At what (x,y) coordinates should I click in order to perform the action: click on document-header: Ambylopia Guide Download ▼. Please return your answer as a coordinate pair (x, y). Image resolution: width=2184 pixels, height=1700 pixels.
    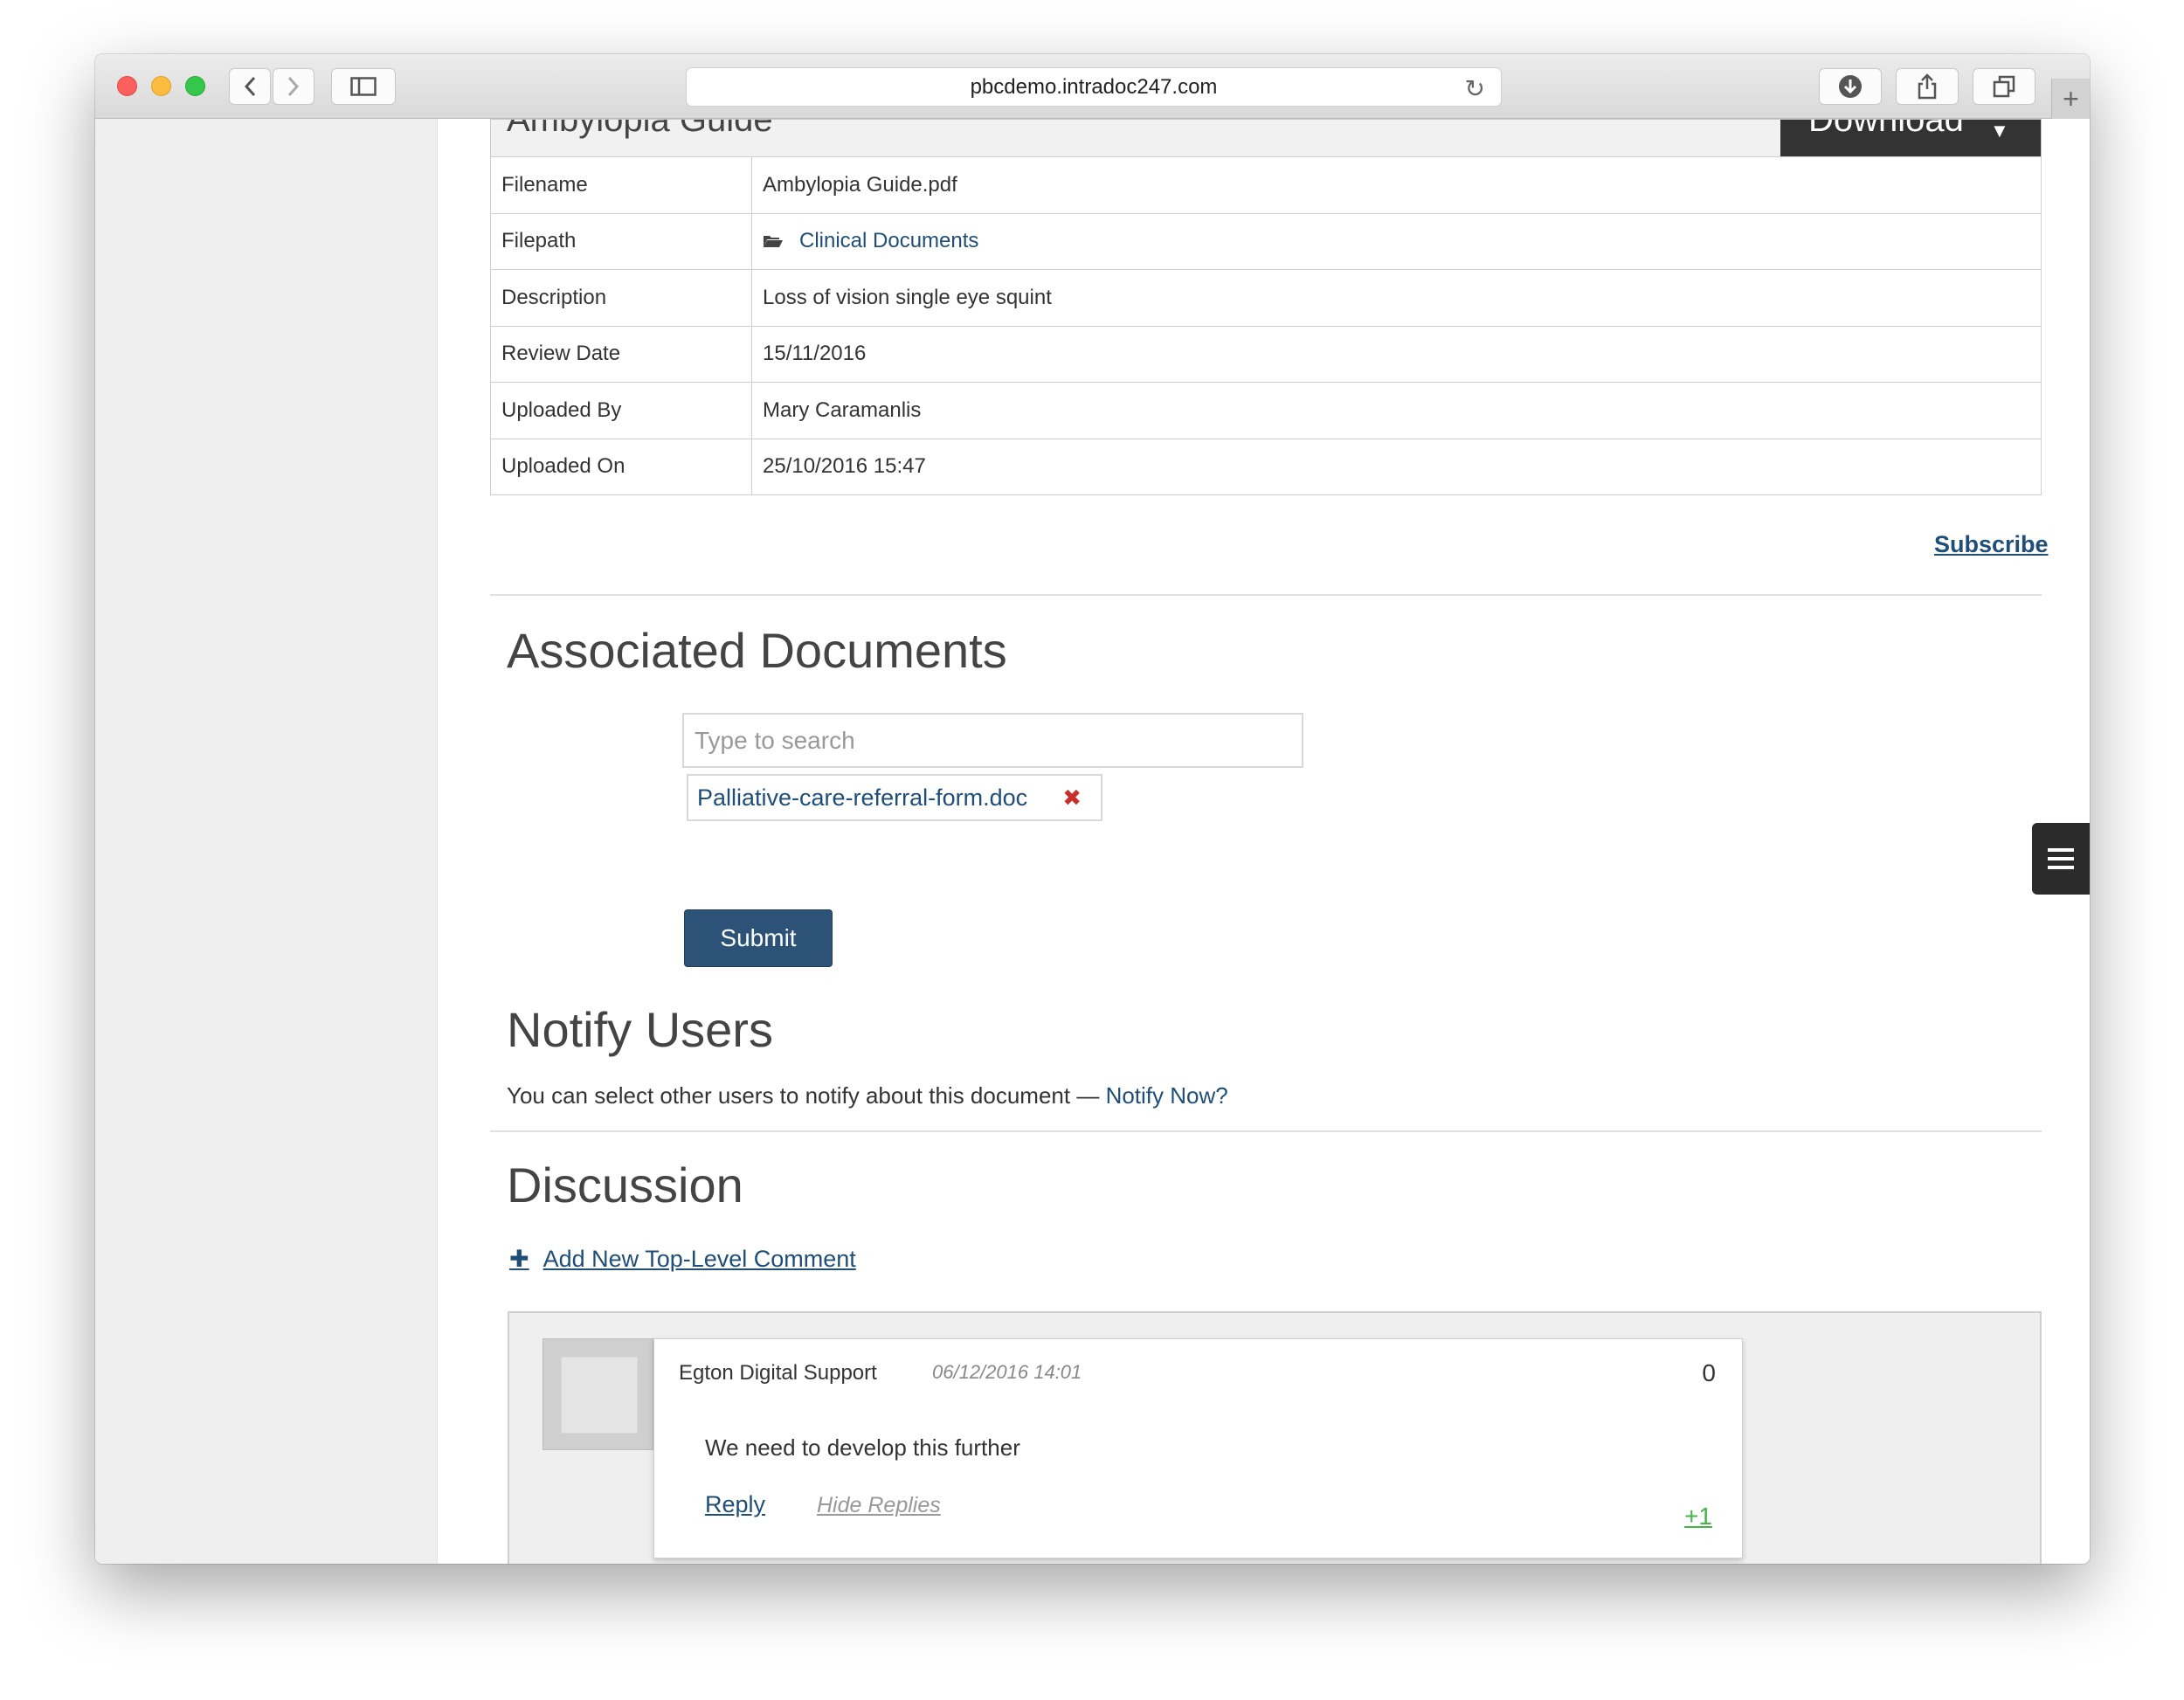
    Looking at the image, I should click on (1266, 137).